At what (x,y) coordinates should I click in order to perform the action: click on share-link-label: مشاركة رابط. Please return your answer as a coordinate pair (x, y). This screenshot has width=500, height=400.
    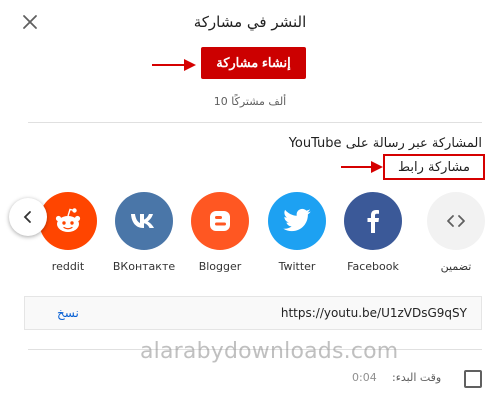
    Looking at the image, I should click on (434, 167).